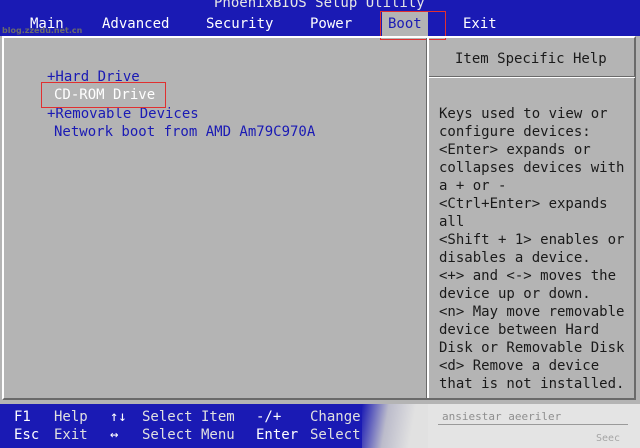 This screenshot has height=448, width=640. What do you see at coordinates (118, 417) in the screenshot?
I see `key-up-down-arrows: ↑↓` at bounding box center [118, 417].